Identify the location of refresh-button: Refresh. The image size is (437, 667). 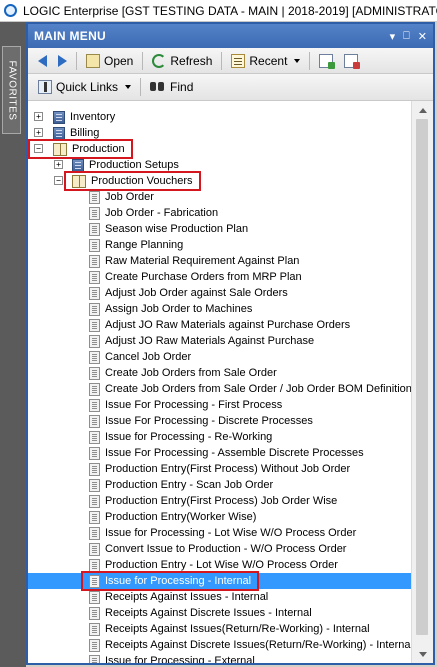
(182, 61).